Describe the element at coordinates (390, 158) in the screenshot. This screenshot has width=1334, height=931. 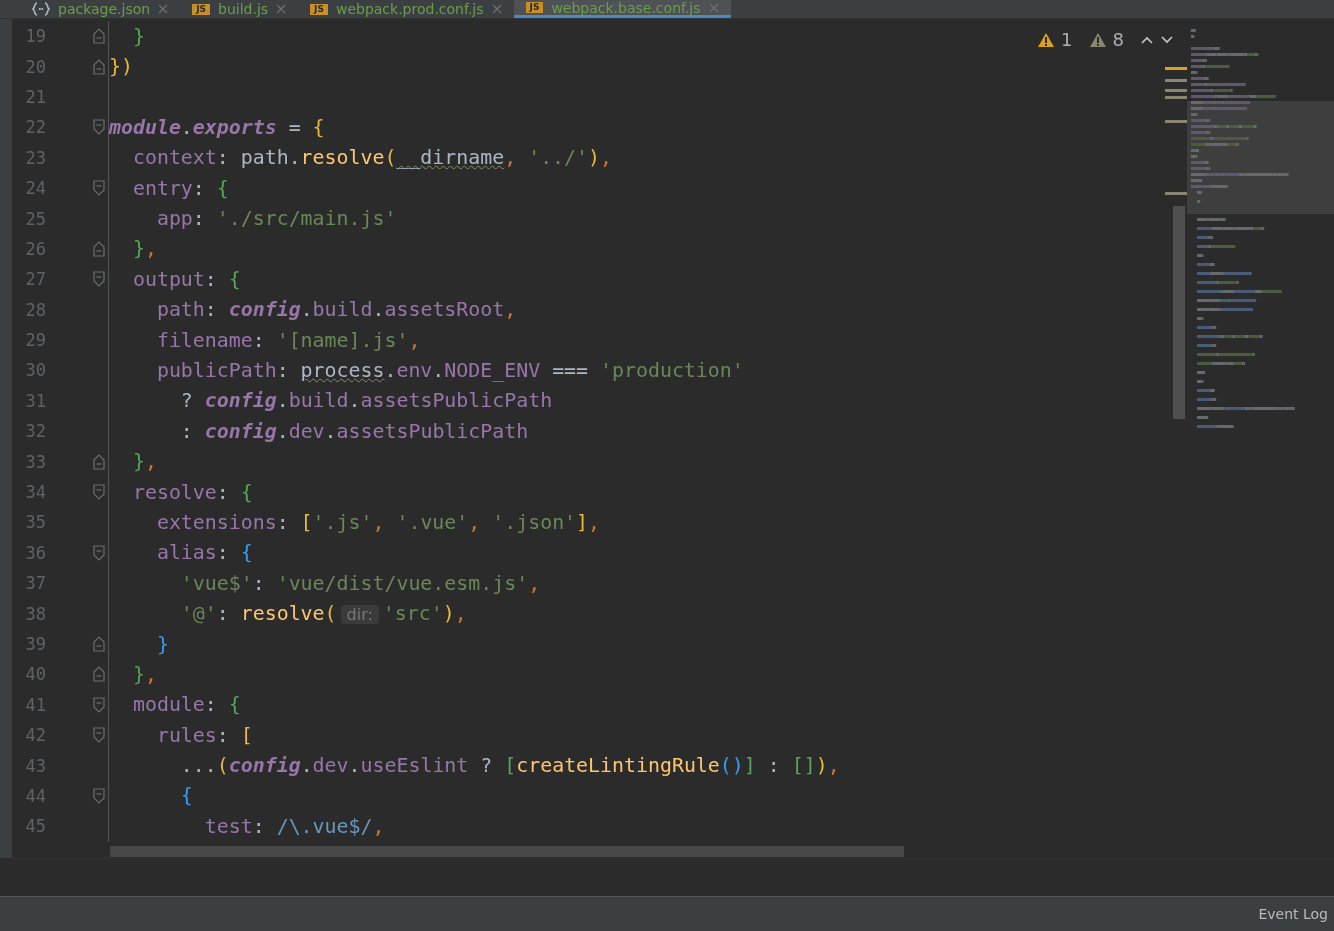
I see `bracket: (` at that location.